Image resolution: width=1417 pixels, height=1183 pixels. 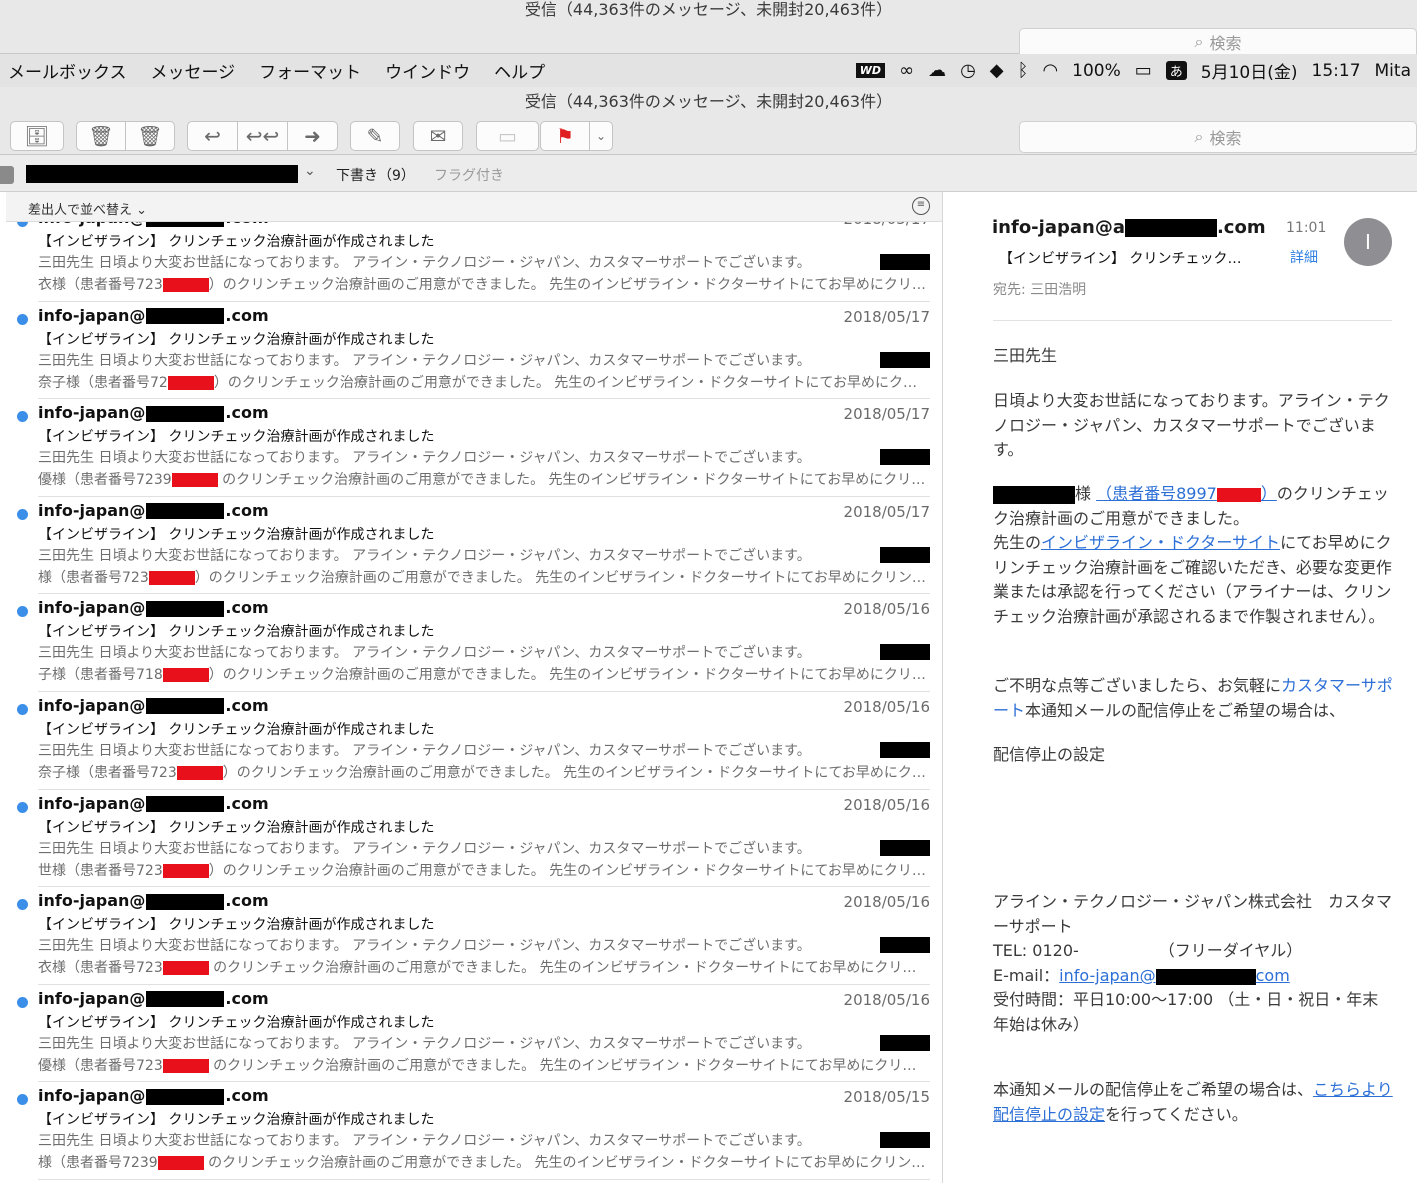 What do you see at coordinates (1336, 71) in the screenshot?
I see `clock-time: 15:17` at bounding box center [1336, 71].